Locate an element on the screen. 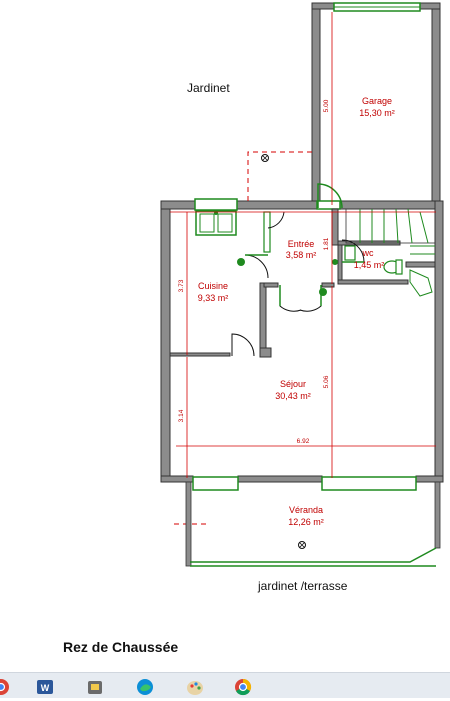 The image size is (450, 701). entree-area: 3,58 m² is located at coordinates (301, 255).